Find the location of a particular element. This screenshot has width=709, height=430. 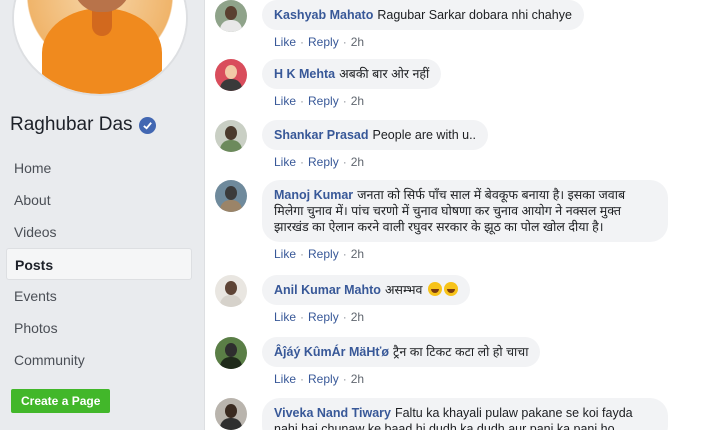

comment-text: ट्रैन का टिकट कटा लो हो चाचा is located at coordinates (461, 352).